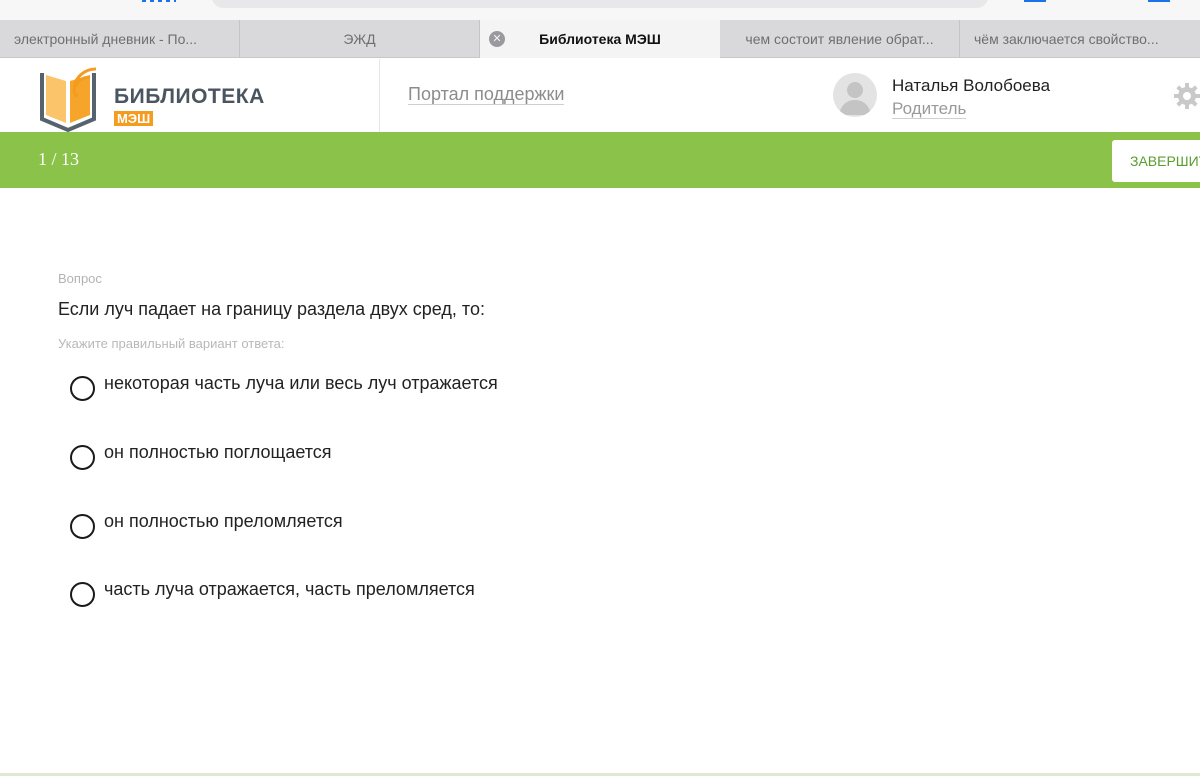 The image size is (1200, 776). What do you see at coordinates (855, 95) in the screenshot?
I see `avatar-icon` at bounding box center [855, 95].